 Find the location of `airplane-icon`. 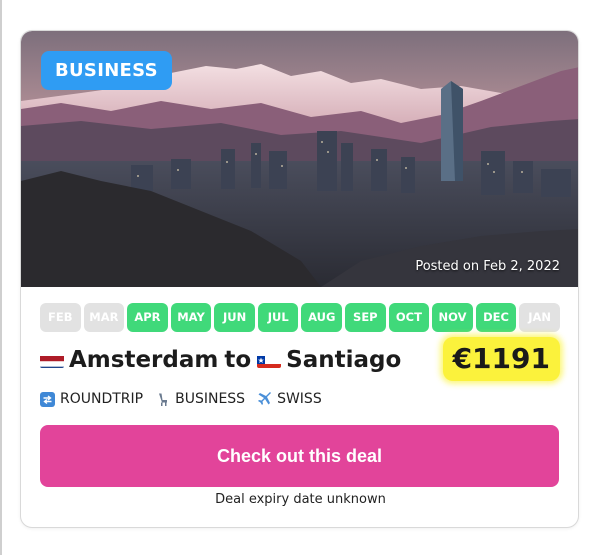

airplane-icon is located at coordinates (265, 398).